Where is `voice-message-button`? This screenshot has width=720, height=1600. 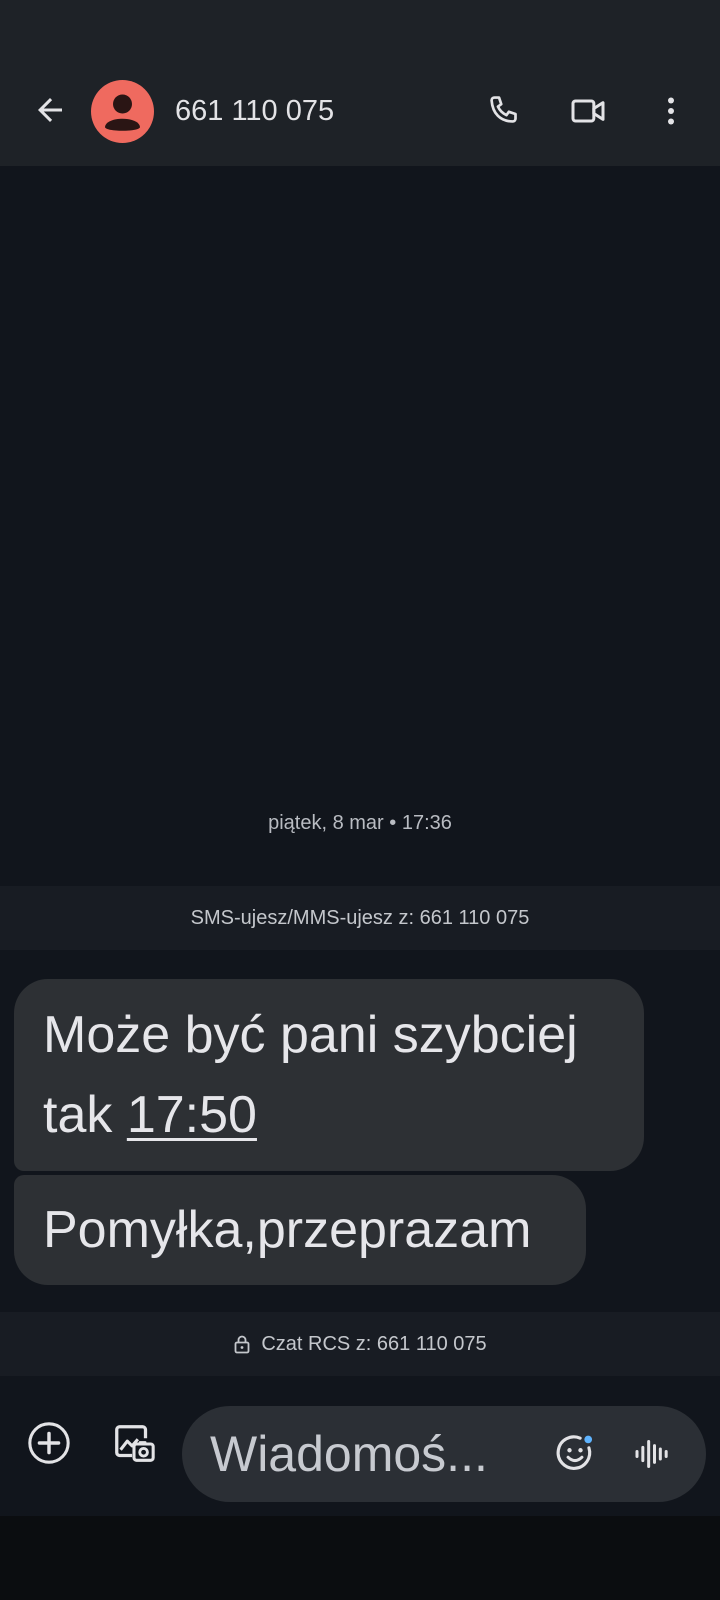
voice-message-button is located at coordinates (652, 1454).